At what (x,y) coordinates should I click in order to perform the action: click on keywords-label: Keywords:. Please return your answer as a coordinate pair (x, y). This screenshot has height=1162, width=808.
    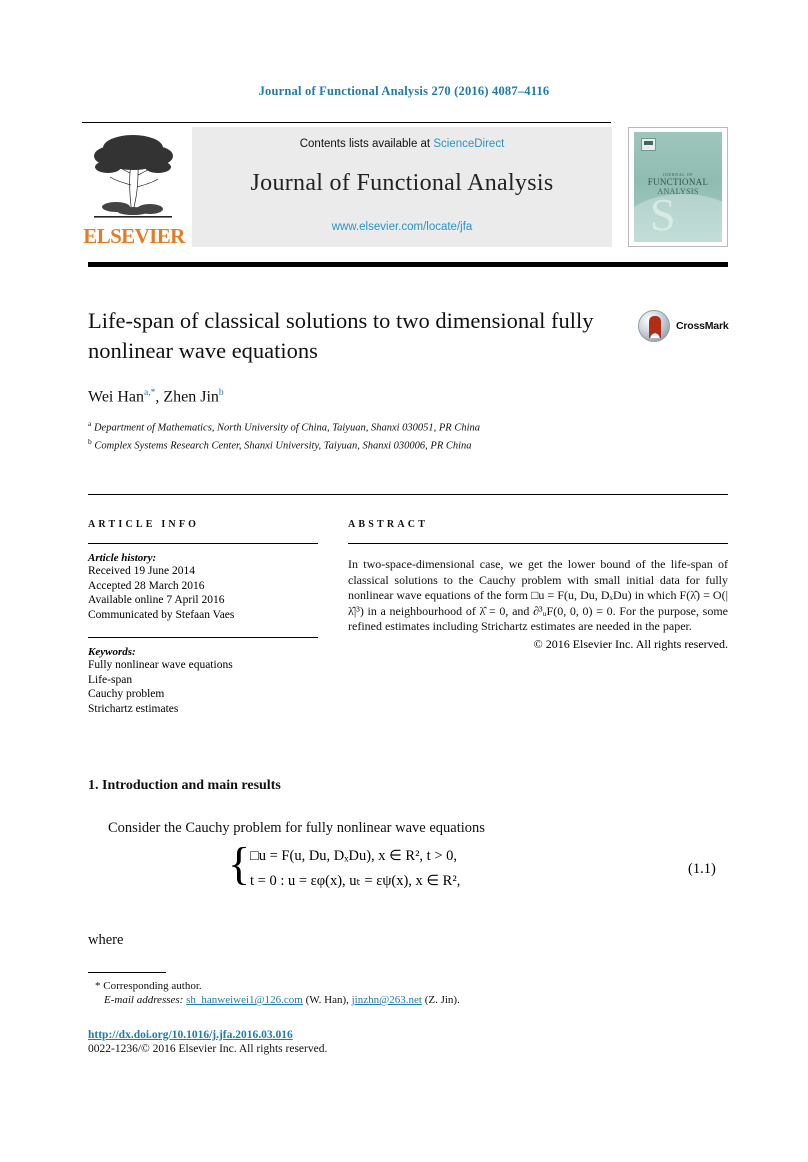
    Looking at the image, I should click on (112, 652).